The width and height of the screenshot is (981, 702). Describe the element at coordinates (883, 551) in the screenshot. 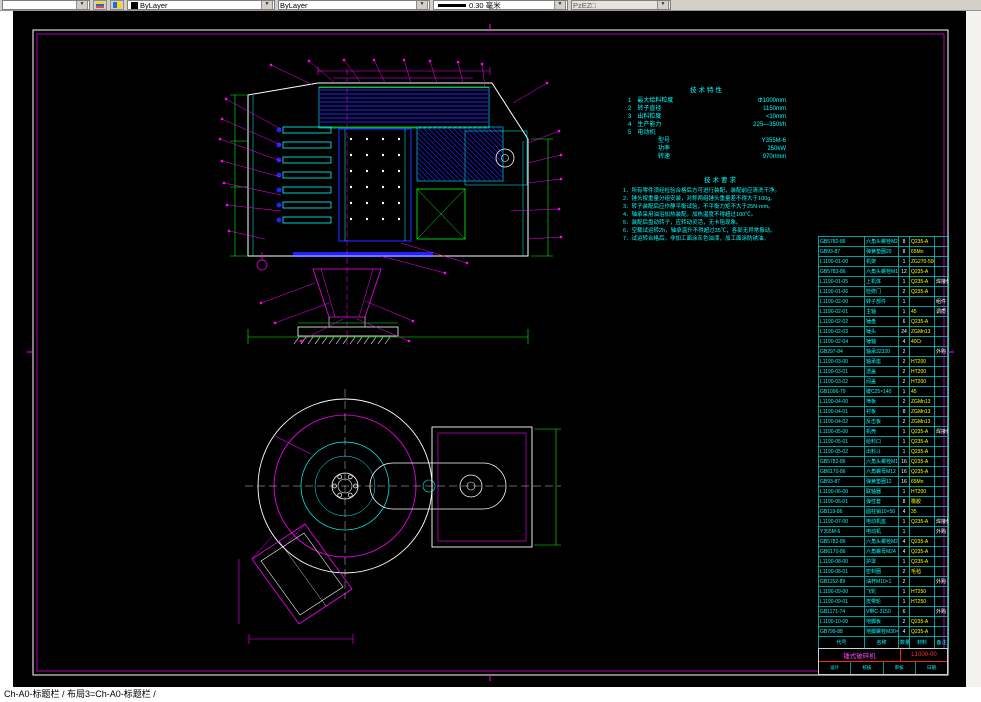

I see `bom-row: GB6170-86 六角螺母M24 4 Q235-A` at that location.